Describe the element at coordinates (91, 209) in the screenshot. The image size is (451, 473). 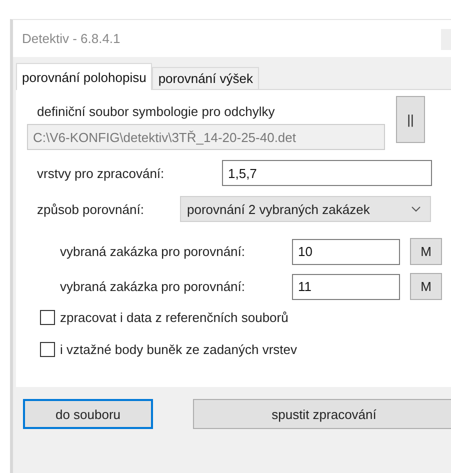
I see `field-label: způsob porovnání:` at that location.